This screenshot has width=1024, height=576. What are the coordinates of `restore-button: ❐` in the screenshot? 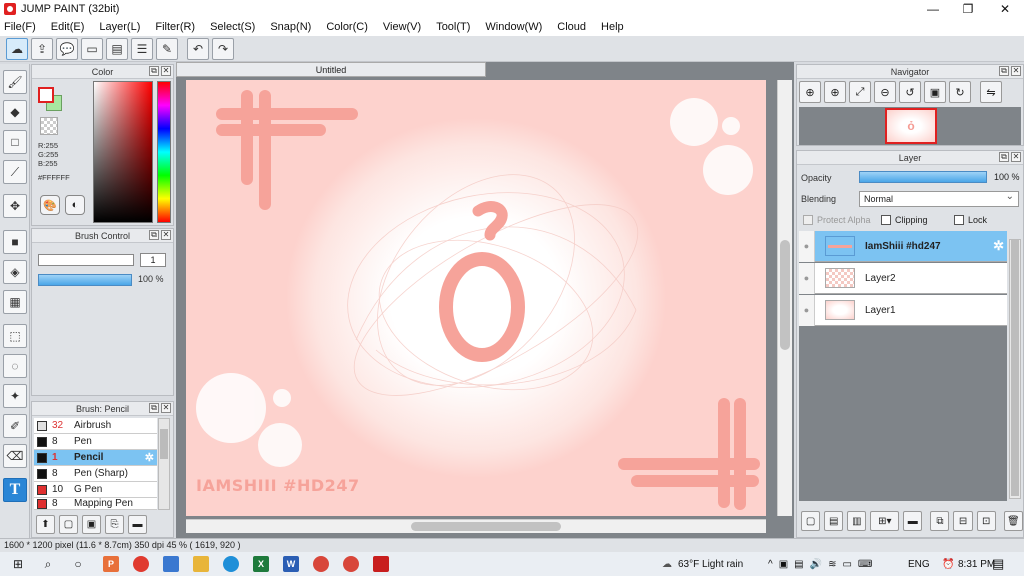 It's located at (968, 9).